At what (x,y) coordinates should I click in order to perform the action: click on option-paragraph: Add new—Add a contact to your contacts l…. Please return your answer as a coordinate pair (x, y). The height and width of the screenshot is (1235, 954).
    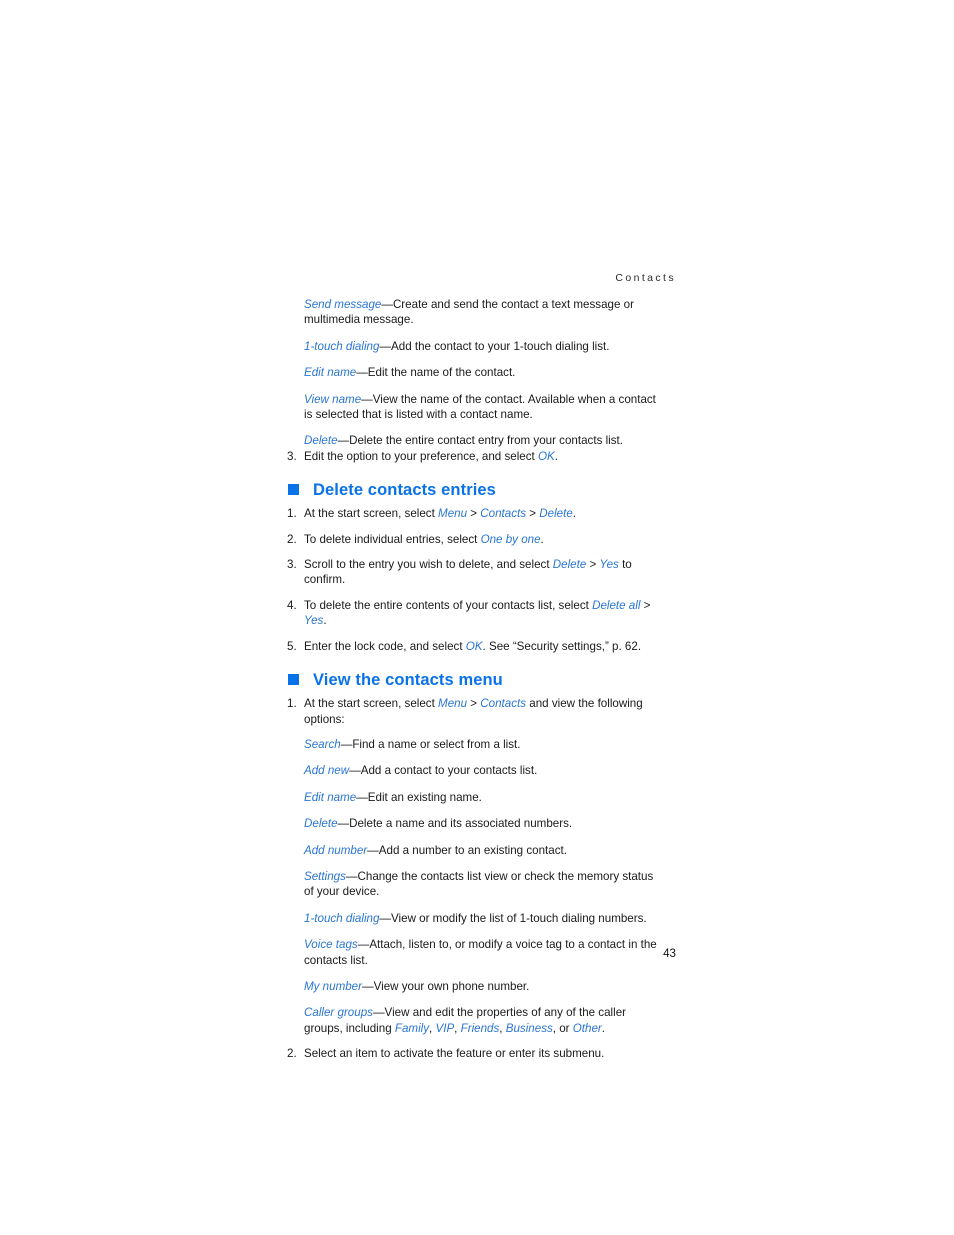
    Looking at the image, I should click on (481, 770).